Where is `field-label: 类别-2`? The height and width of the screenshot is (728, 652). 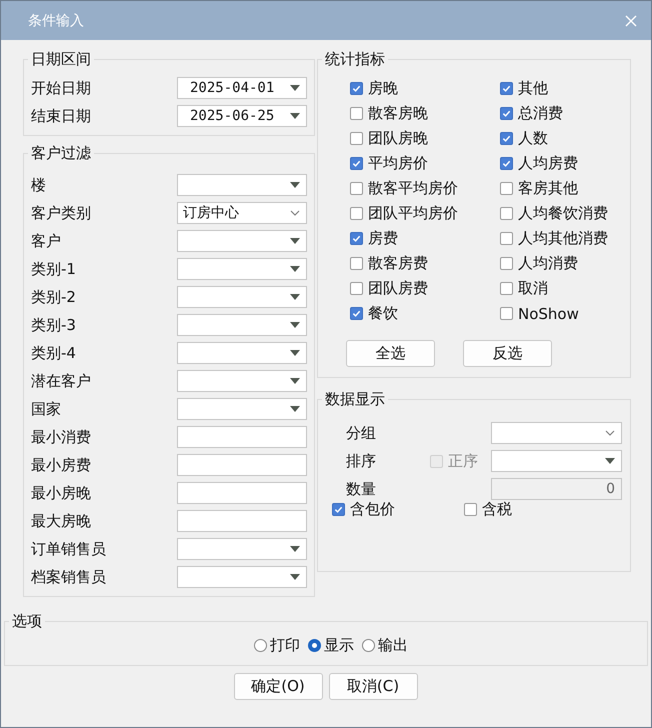
field-label: 类别-2 is located at coordinates (54, 297).